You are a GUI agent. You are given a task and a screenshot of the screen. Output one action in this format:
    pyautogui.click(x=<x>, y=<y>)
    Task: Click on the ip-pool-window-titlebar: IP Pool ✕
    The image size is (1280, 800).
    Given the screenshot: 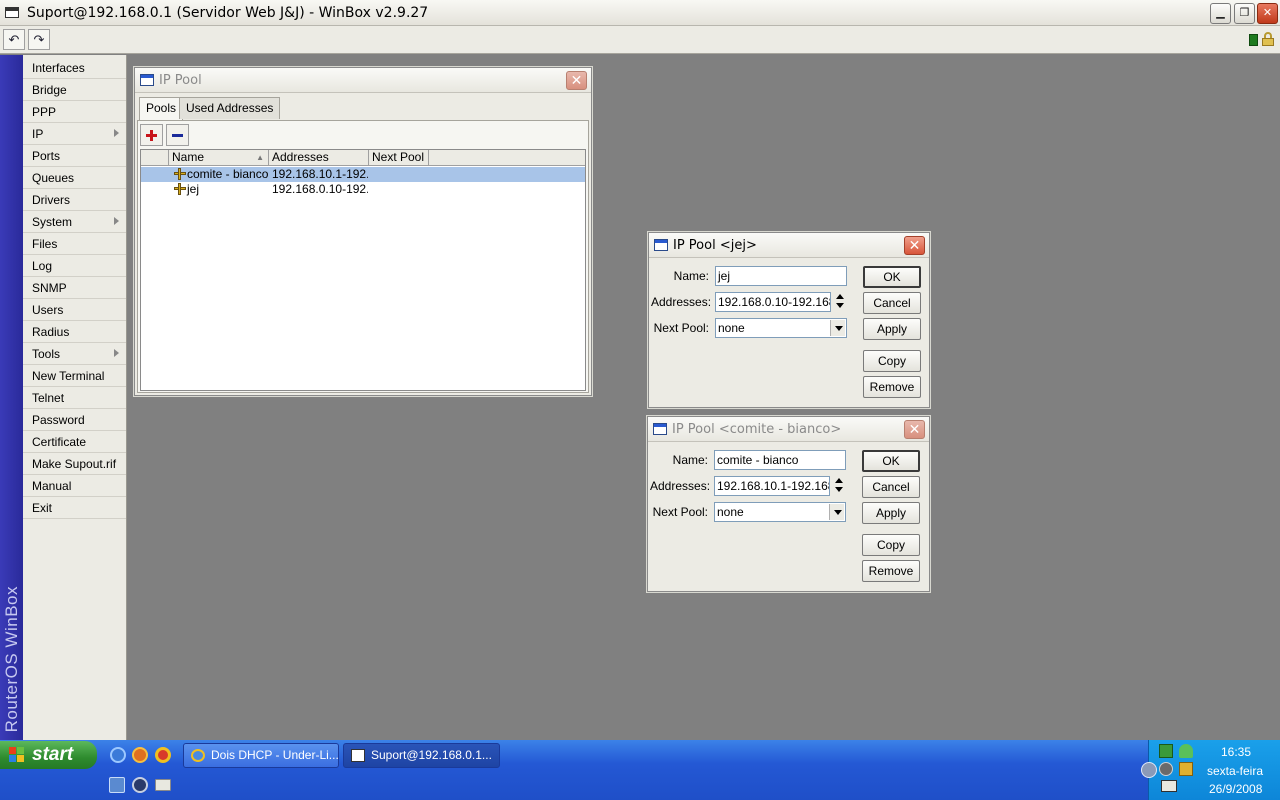 What is the action you would take?
    pyautogui.click(x=363, y=80)
    